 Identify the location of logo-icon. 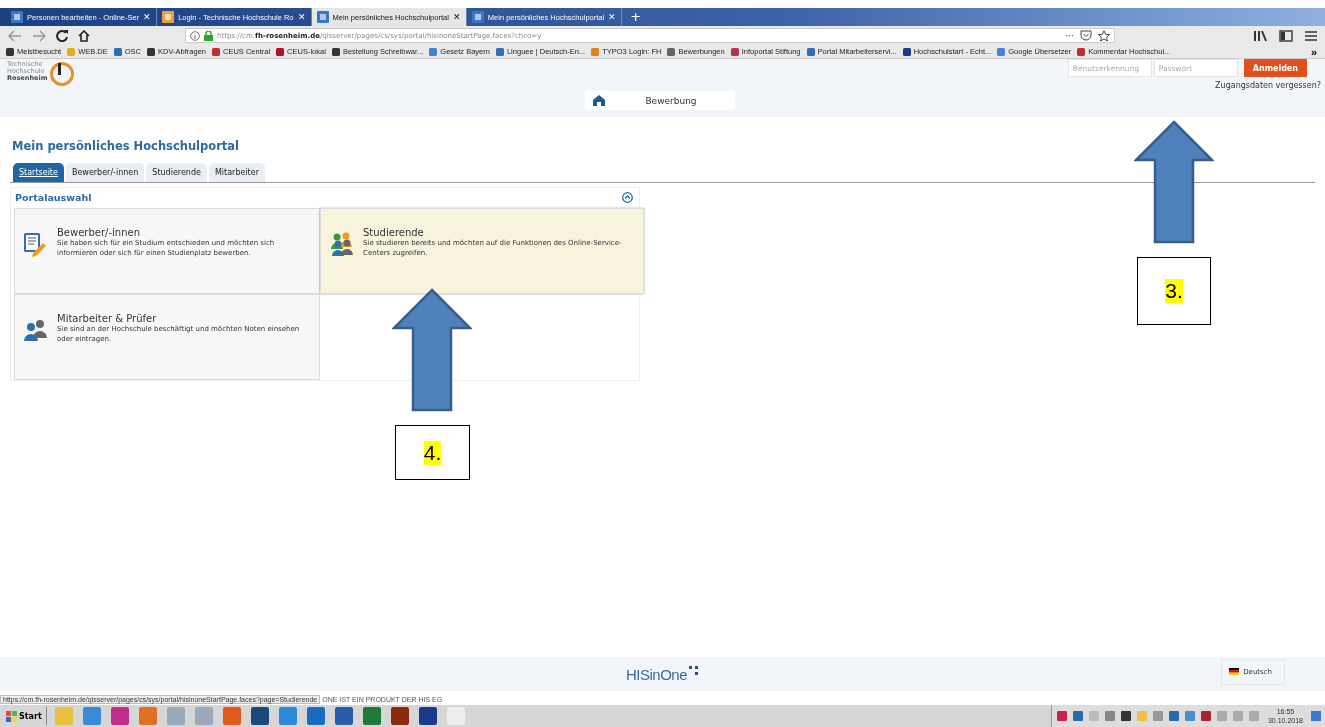
(62, 74).